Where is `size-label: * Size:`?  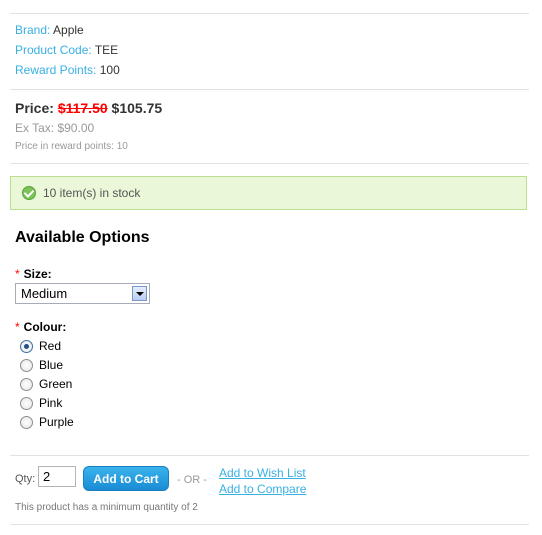
size-label: * Size: is located at coordinates (33, 274).